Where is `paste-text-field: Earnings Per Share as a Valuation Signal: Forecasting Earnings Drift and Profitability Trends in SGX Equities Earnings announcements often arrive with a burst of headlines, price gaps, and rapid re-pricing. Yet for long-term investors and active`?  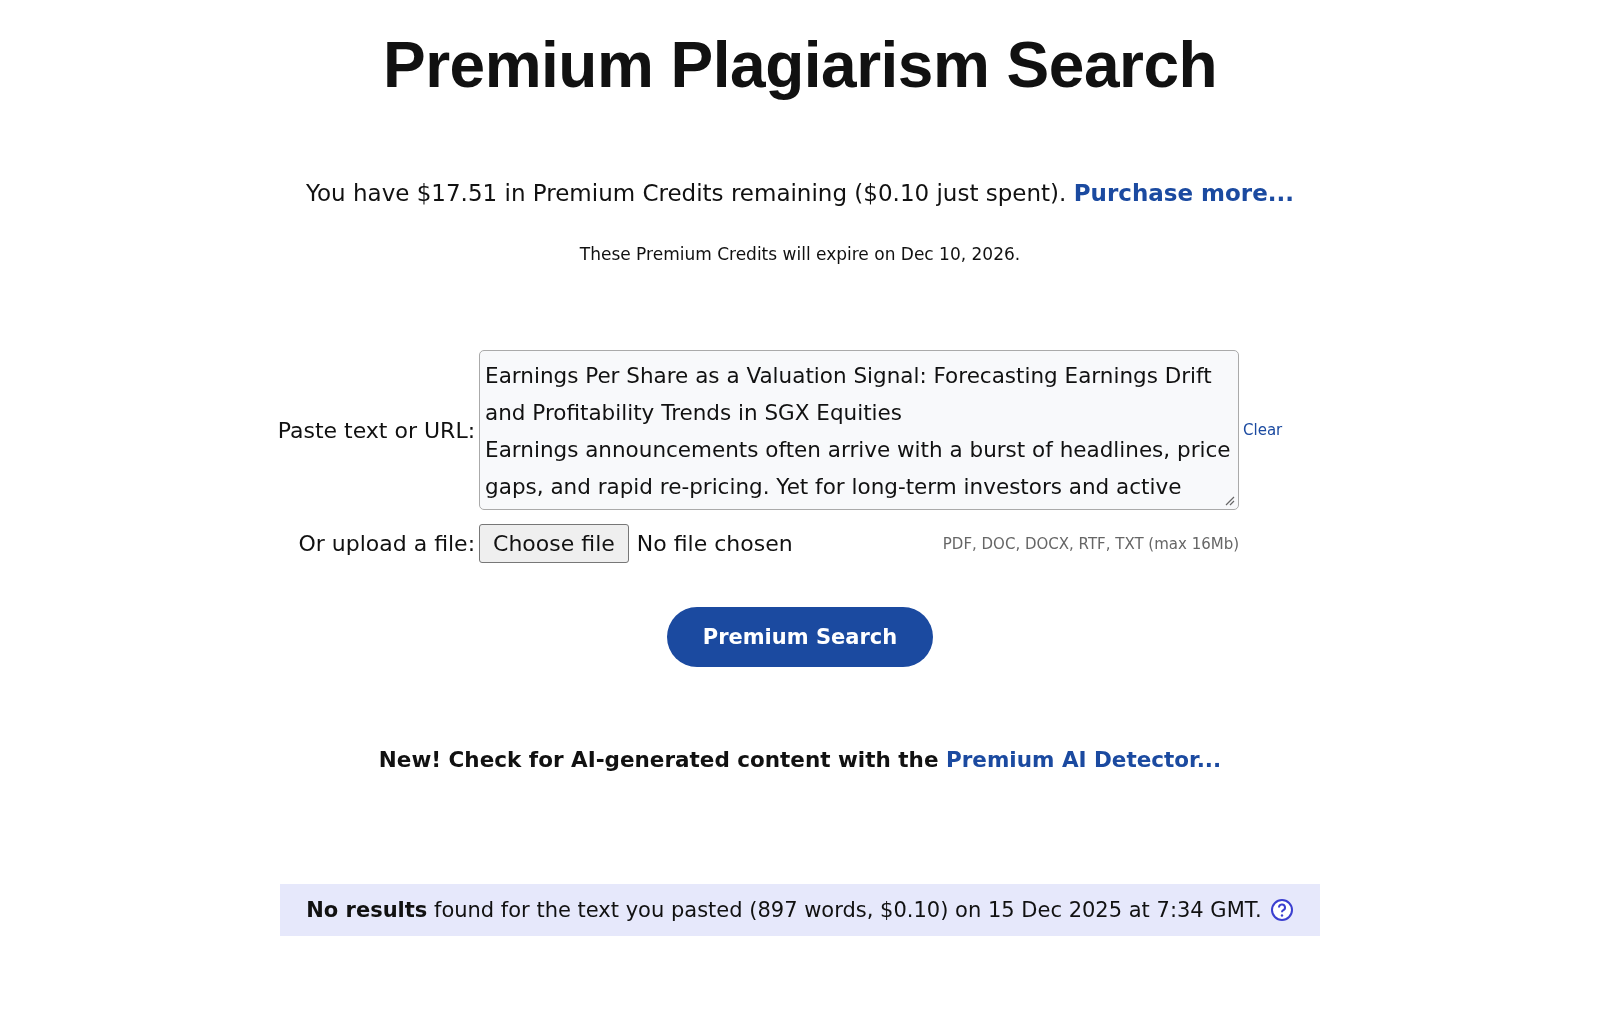
paste-text-field: Earnings Per Share as a Valuation Signal: Forecasting Earnings Drift and Profitability Trends in SGX Equities Earnings announcements often arrive with a burst of headlines, price gaps, and rapid re-pricing. Yet for long-term investors and active is located at coordinates (859, 430).